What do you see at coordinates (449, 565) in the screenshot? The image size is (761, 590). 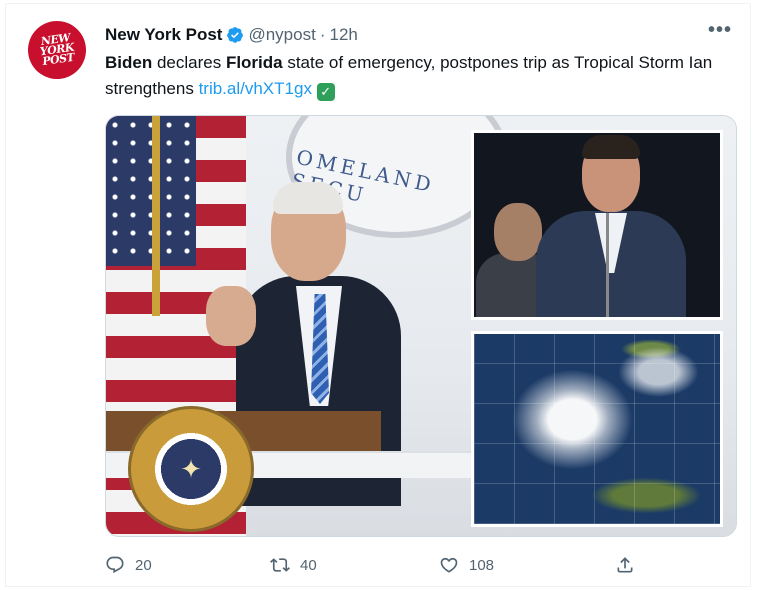 I see `heart-icon` at bounding box center [449, 565].